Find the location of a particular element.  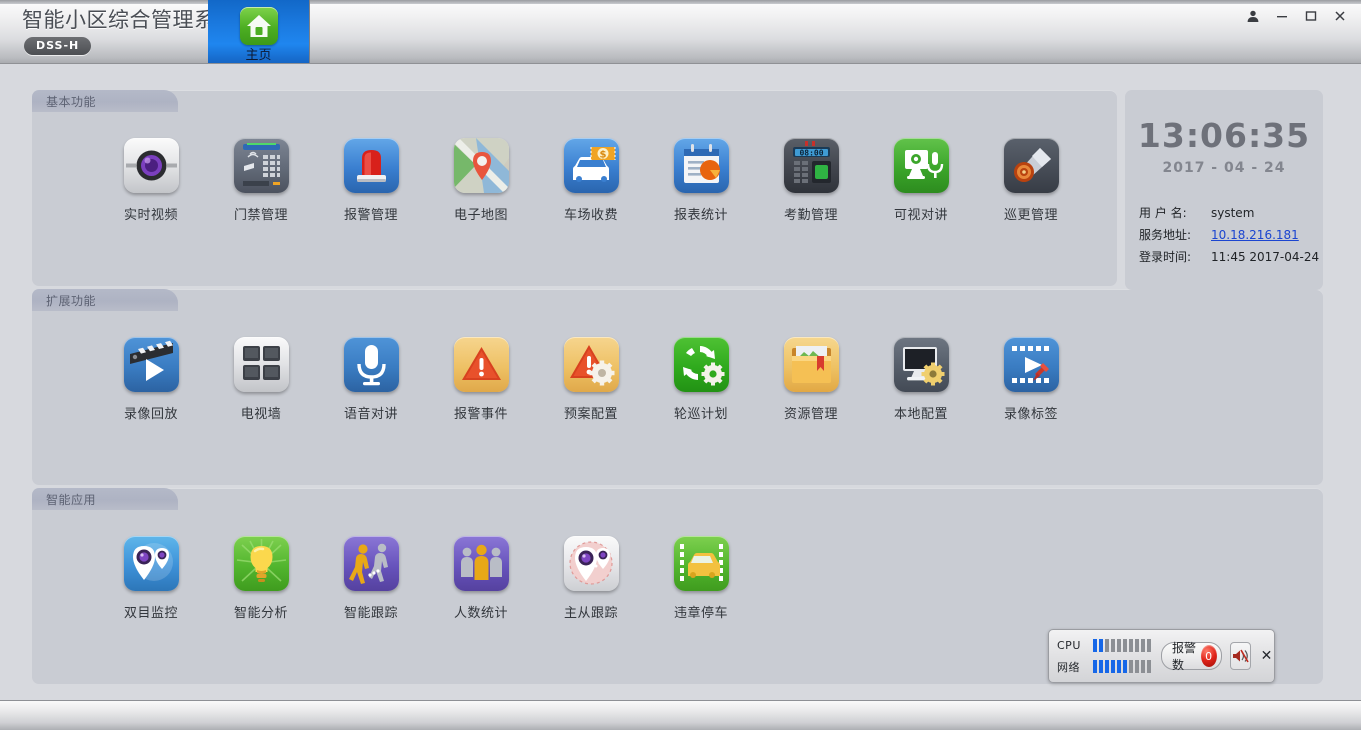

user-icon is located at coordinates (1253, 16).